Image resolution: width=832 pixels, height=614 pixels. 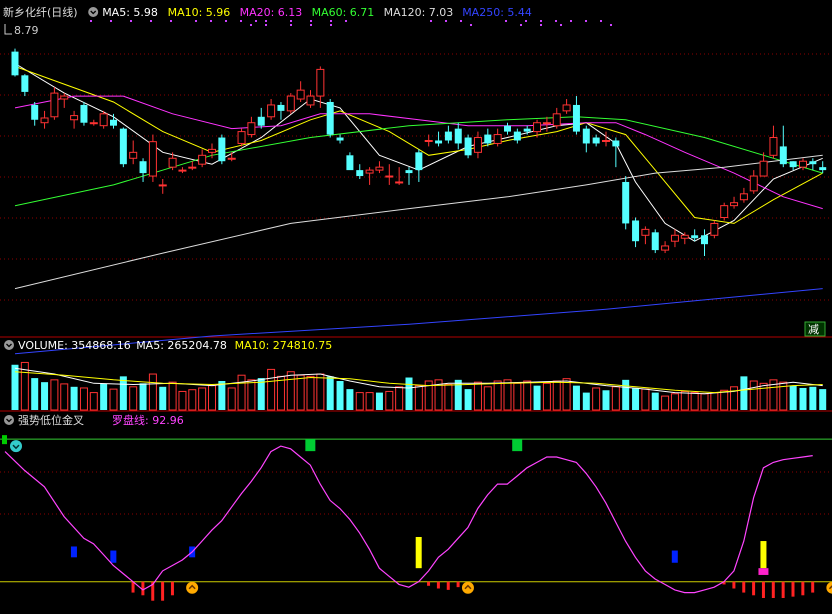 I want to click on indicator-name: 强势低位金叉, so click(x=51, y=420).